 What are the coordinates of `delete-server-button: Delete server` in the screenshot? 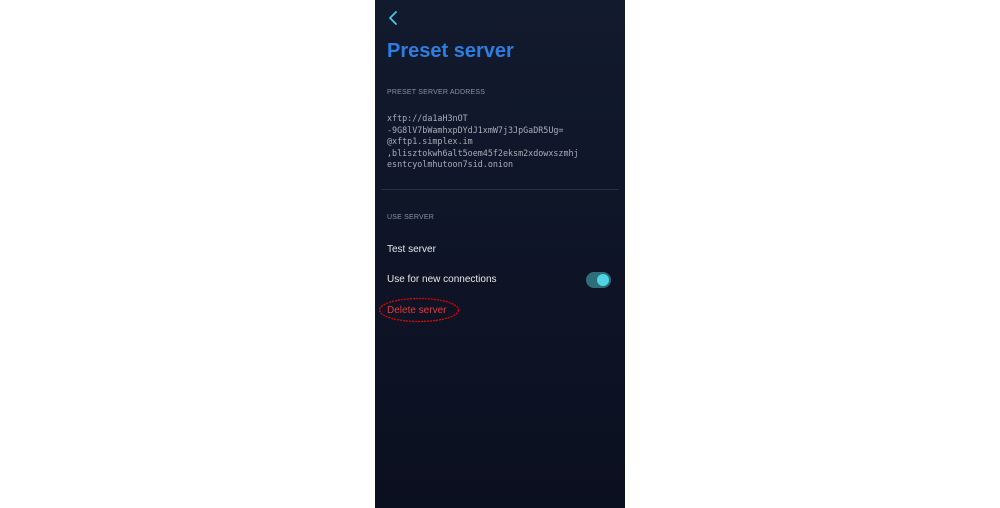 It's located at (416, 310).